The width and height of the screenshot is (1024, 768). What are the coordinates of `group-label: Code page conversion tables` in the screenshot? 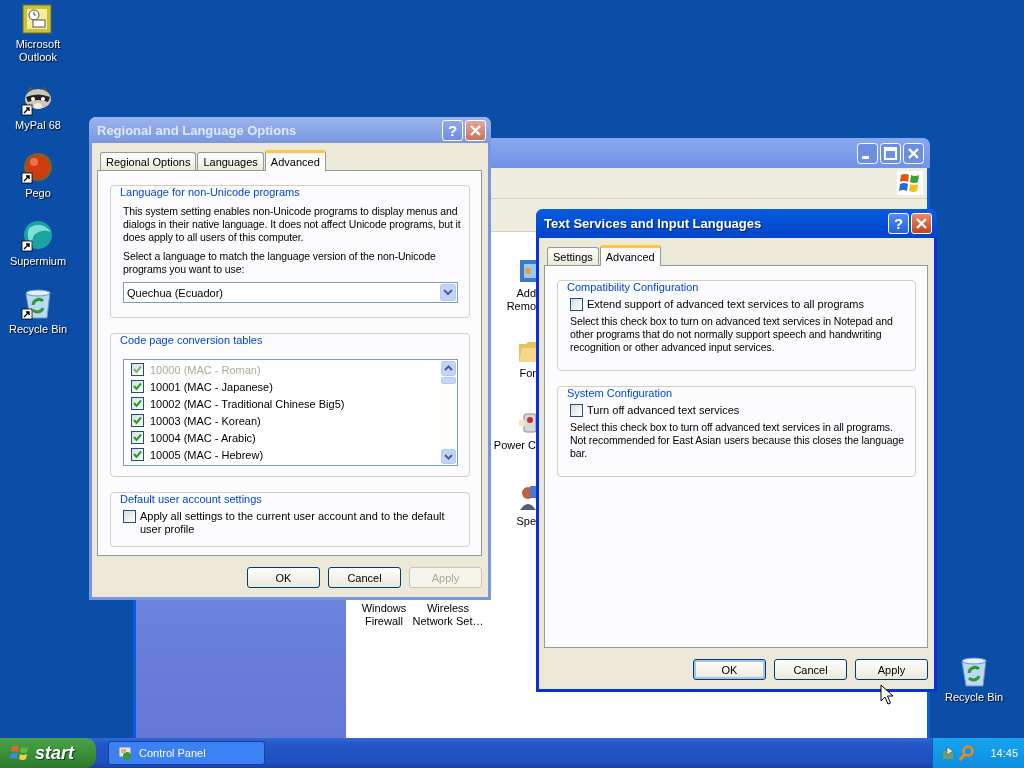 It's located at (191, 340).